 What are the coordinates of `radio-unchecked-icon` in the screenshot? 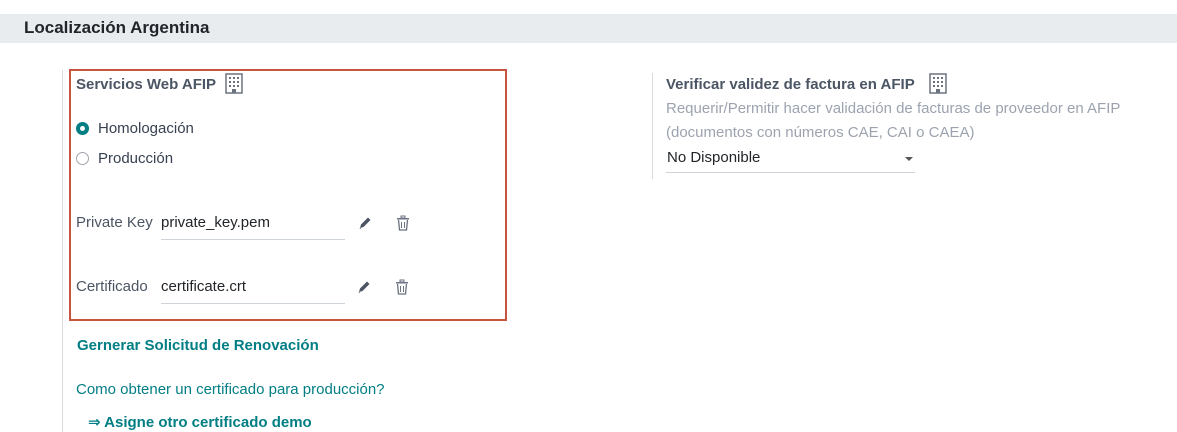 It's located at (82, 158).